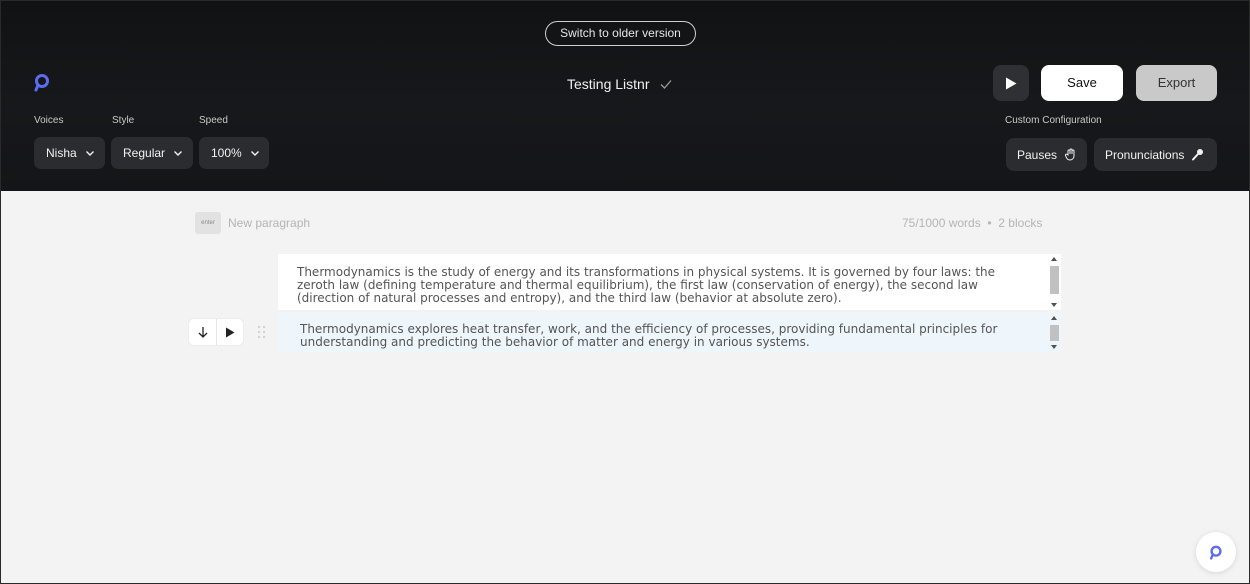 This screenshot has height=584, width=1250. I want to click on hand-icon, so click(1070, 154).